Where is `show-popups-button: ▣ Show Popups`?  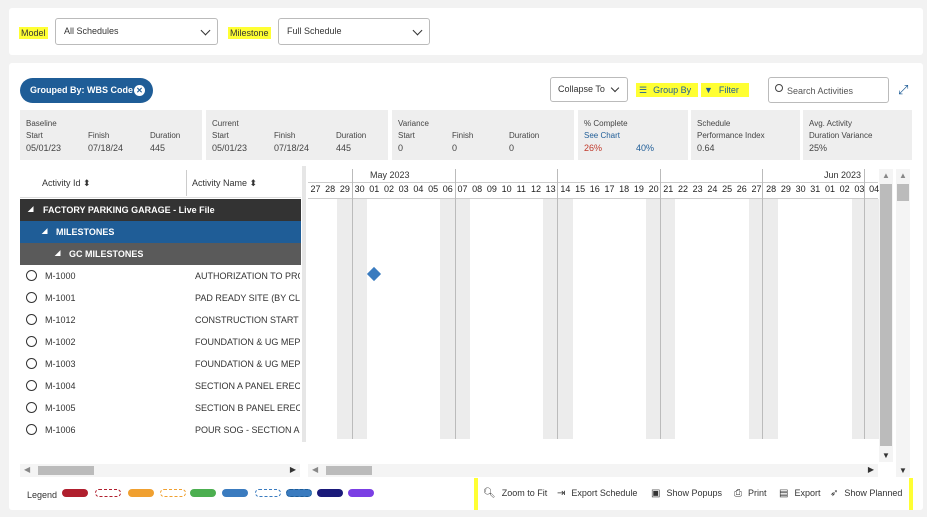
show-popups-button: ▣ Show Popups is located at coordinates (686, 493).